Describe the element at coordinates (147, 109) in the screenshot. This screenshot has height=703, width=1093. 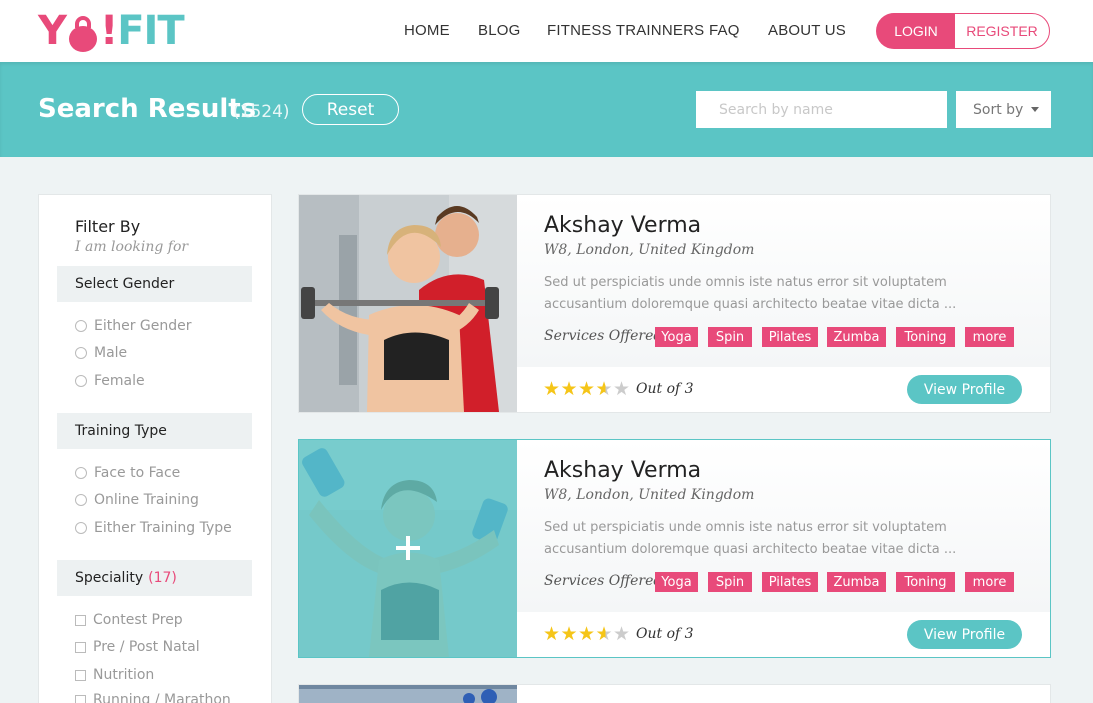
I see `page-title: Search Results` at that location.